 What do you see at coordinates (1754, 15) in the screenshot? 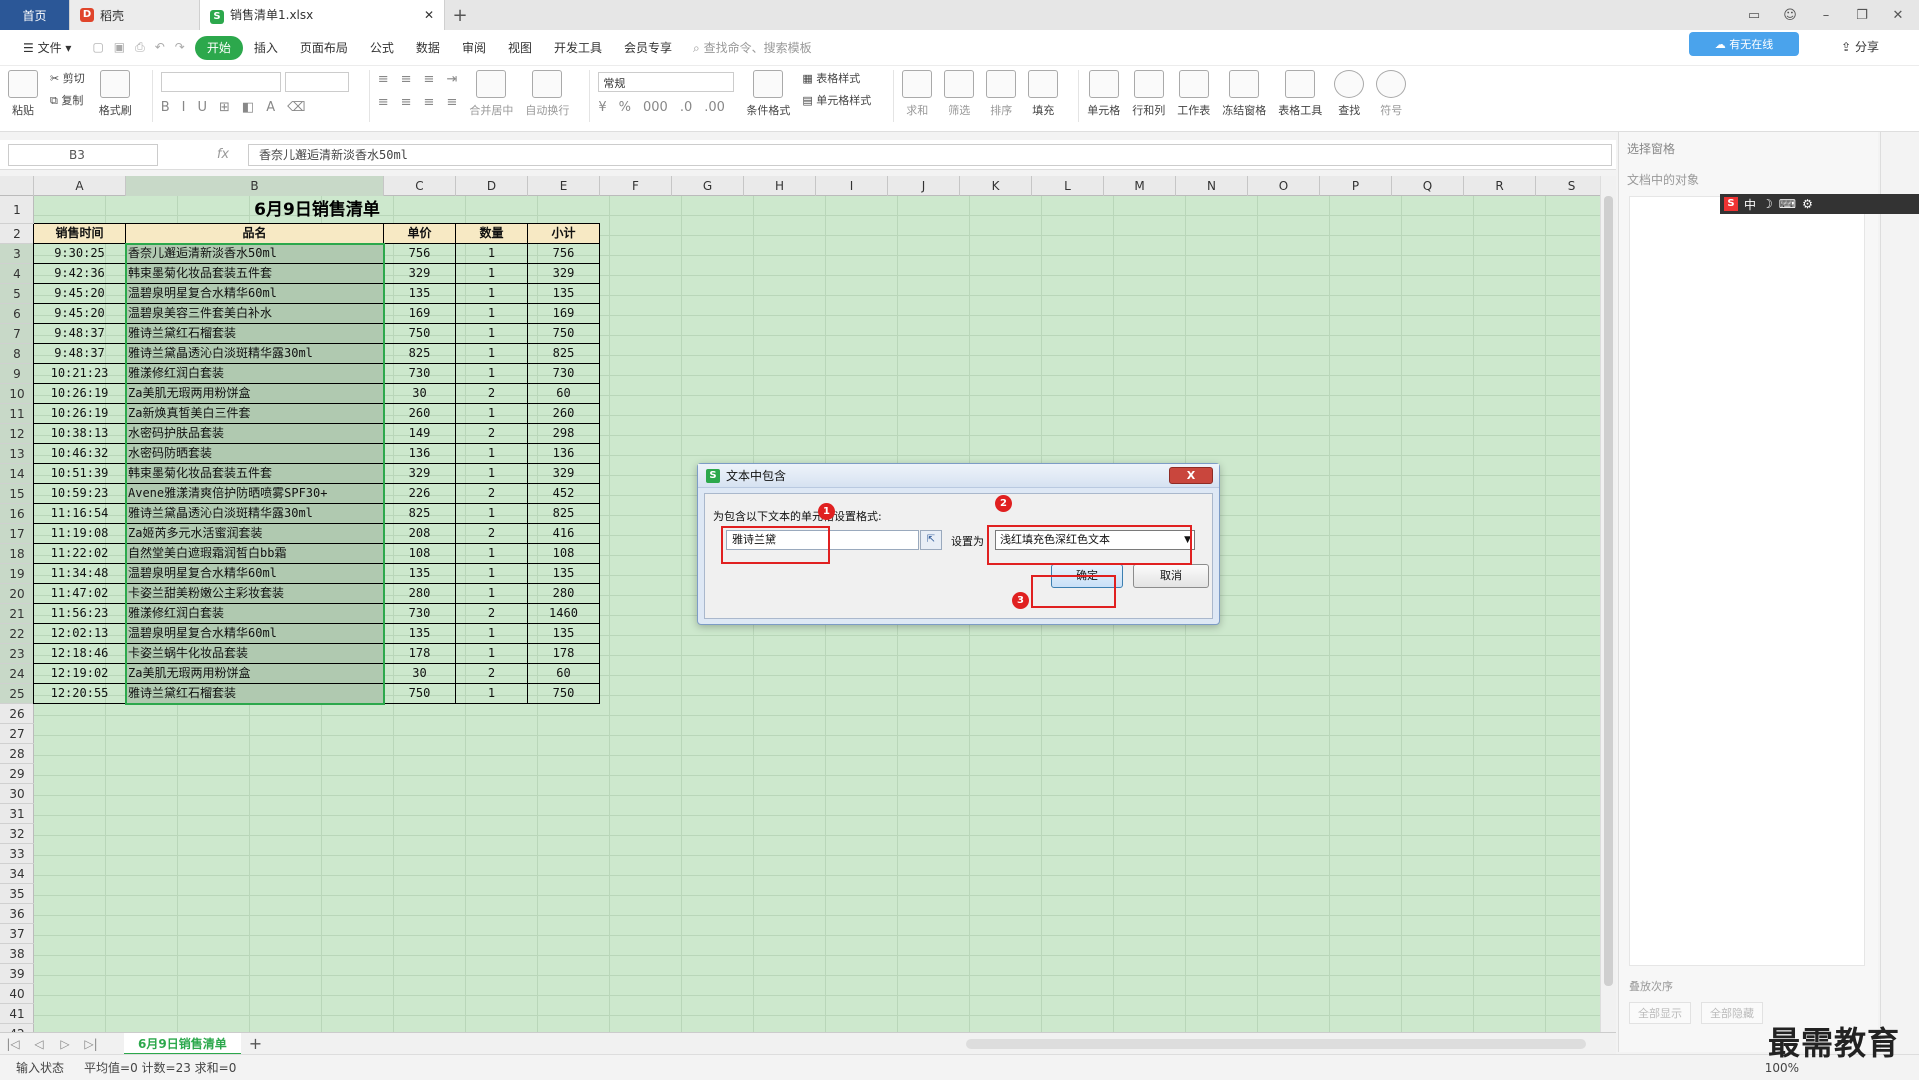
I see `layout-icon: ▭` at bounding box center [1754, 15].